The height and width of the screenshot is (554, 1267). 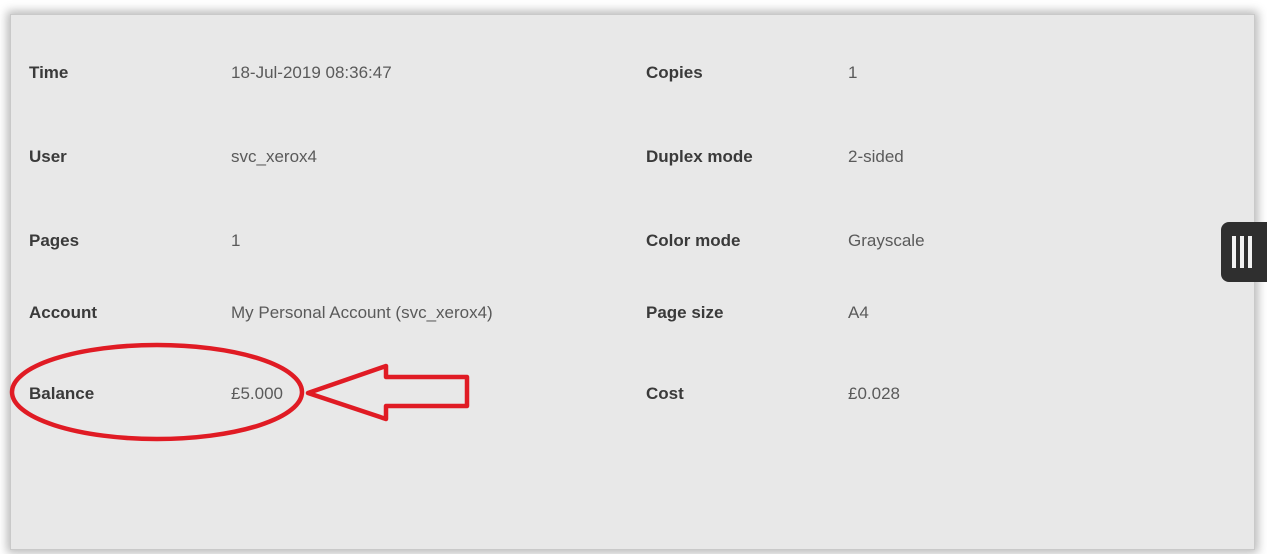 I want to click on user-value: svc_xerox4, so click(x=274, y=156).